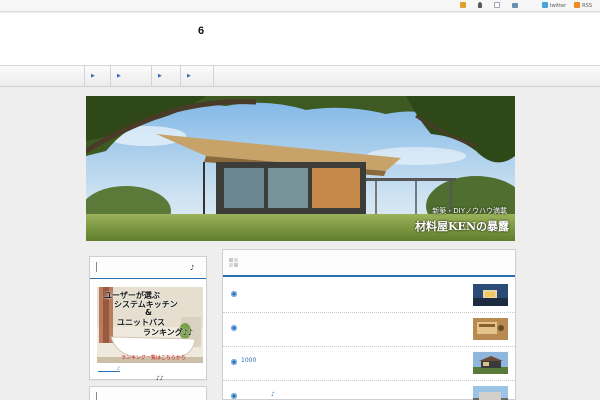 This screenshot has width=600, height=400. I want to click on nav-item-4: ▶, so click(196, 76).